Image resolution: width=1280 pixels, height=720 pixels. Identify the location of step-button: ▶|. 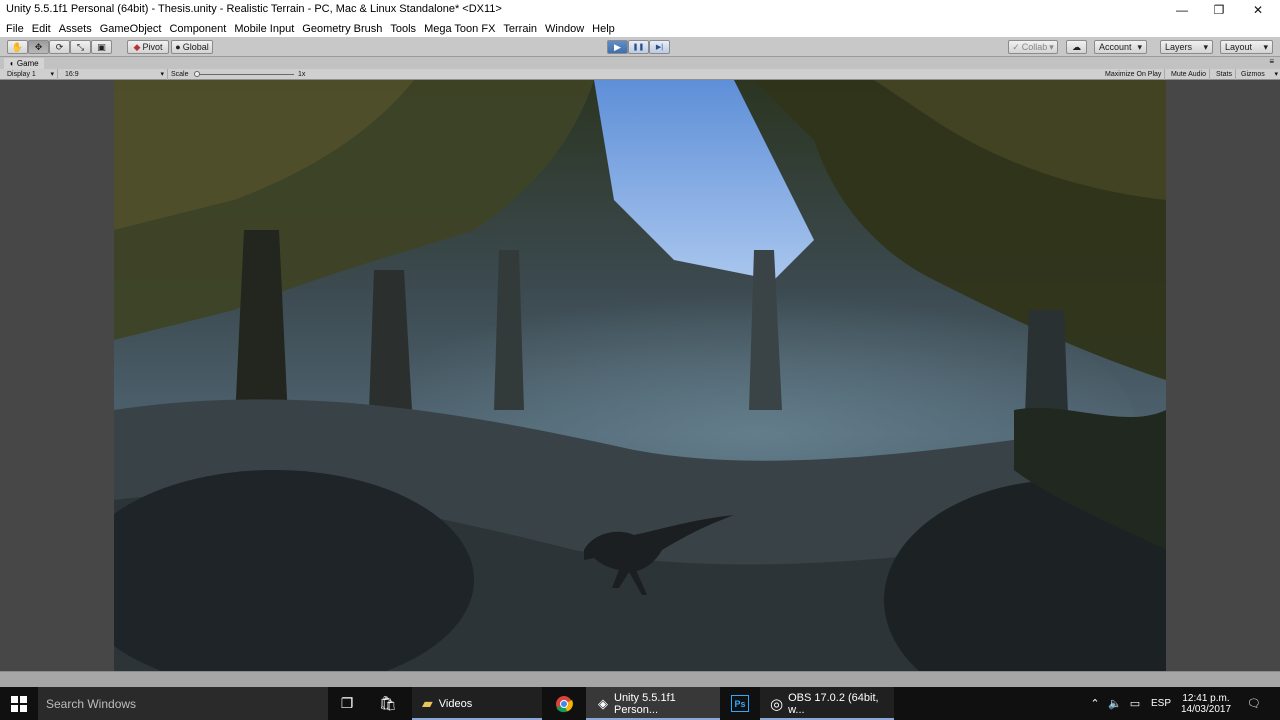
(659, 47).